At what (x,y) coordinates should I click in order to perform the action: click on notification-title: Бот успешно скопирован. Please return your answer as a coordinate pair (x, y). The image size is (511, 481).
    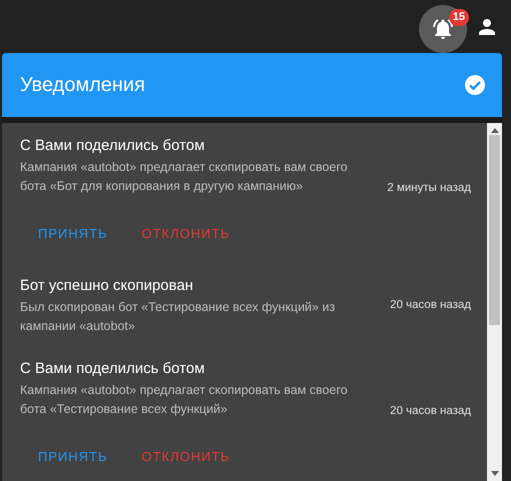
    Looking at the image, I should click on (107, 285).